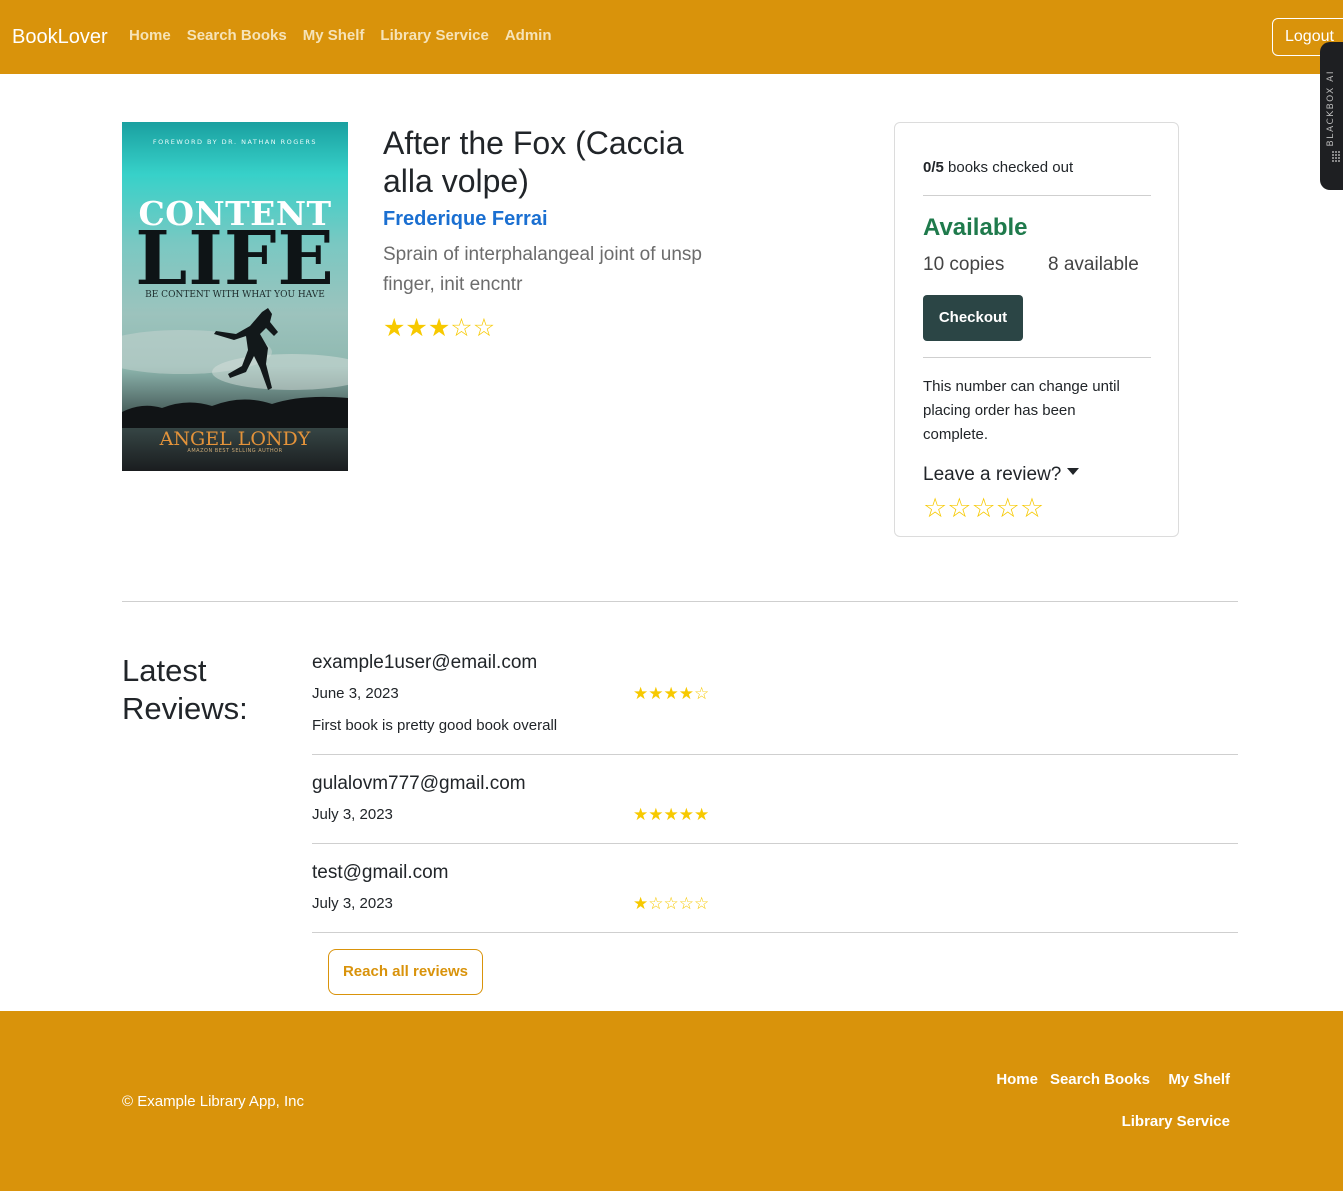 The width and height of the screenshot is (1343, 1191). What do you see at coordinates (1073, 472) in the screenshot?
I see `caret-down-icon` at bounding box center [1073, 472].